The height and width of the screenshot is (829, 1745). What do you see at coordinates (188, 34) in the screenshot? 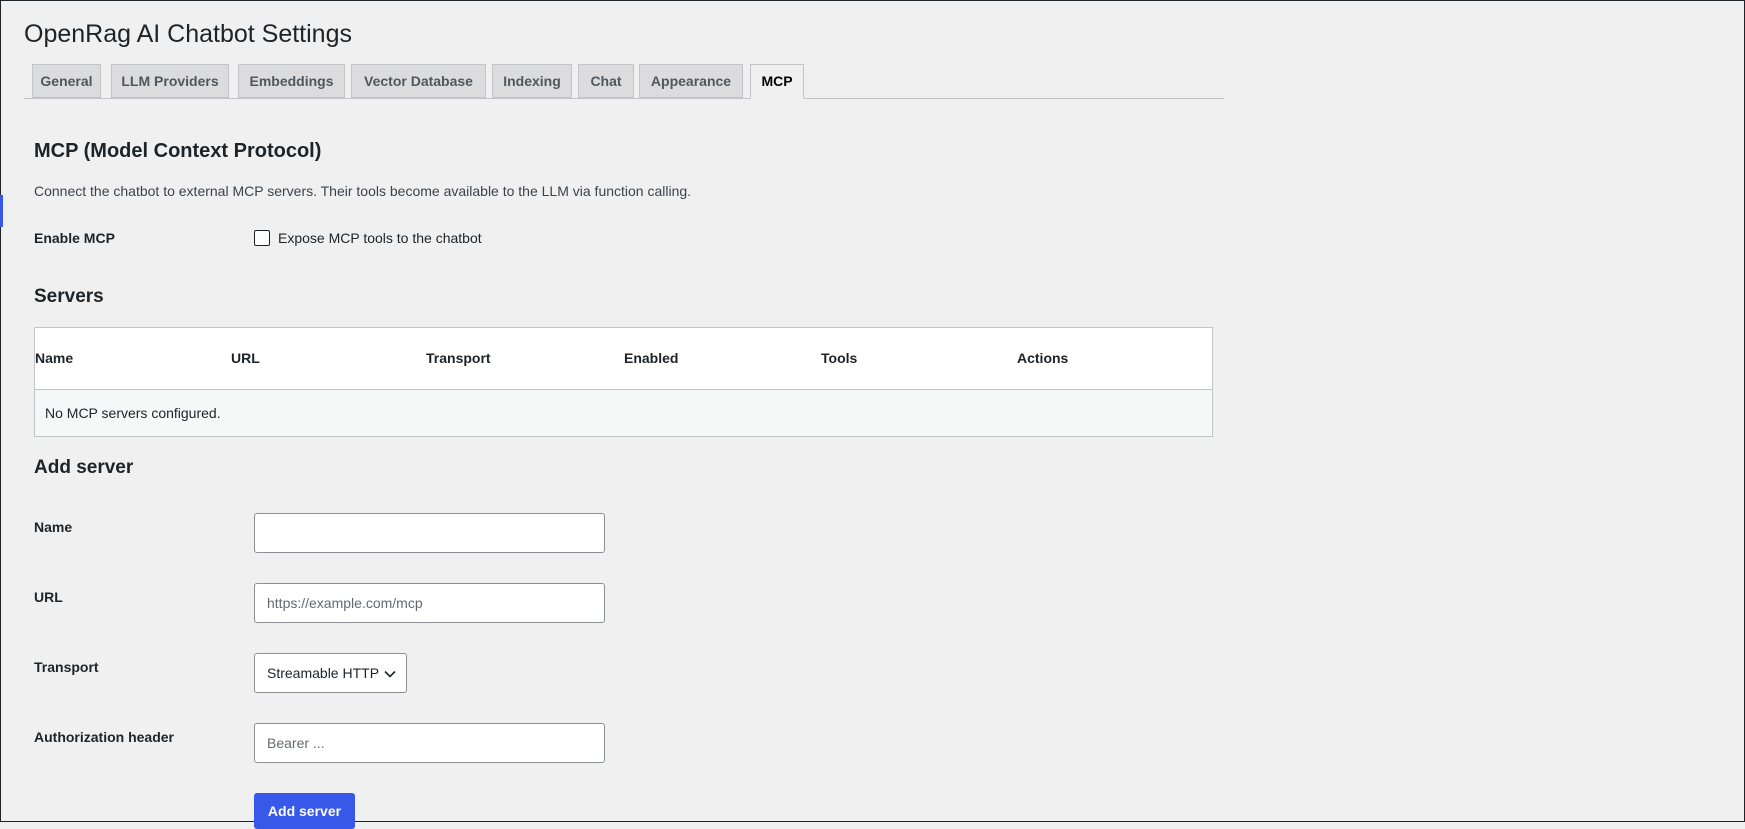
I see `page-title: OpenRag AI Chatbot Settings` at bounding box center [188, 34].